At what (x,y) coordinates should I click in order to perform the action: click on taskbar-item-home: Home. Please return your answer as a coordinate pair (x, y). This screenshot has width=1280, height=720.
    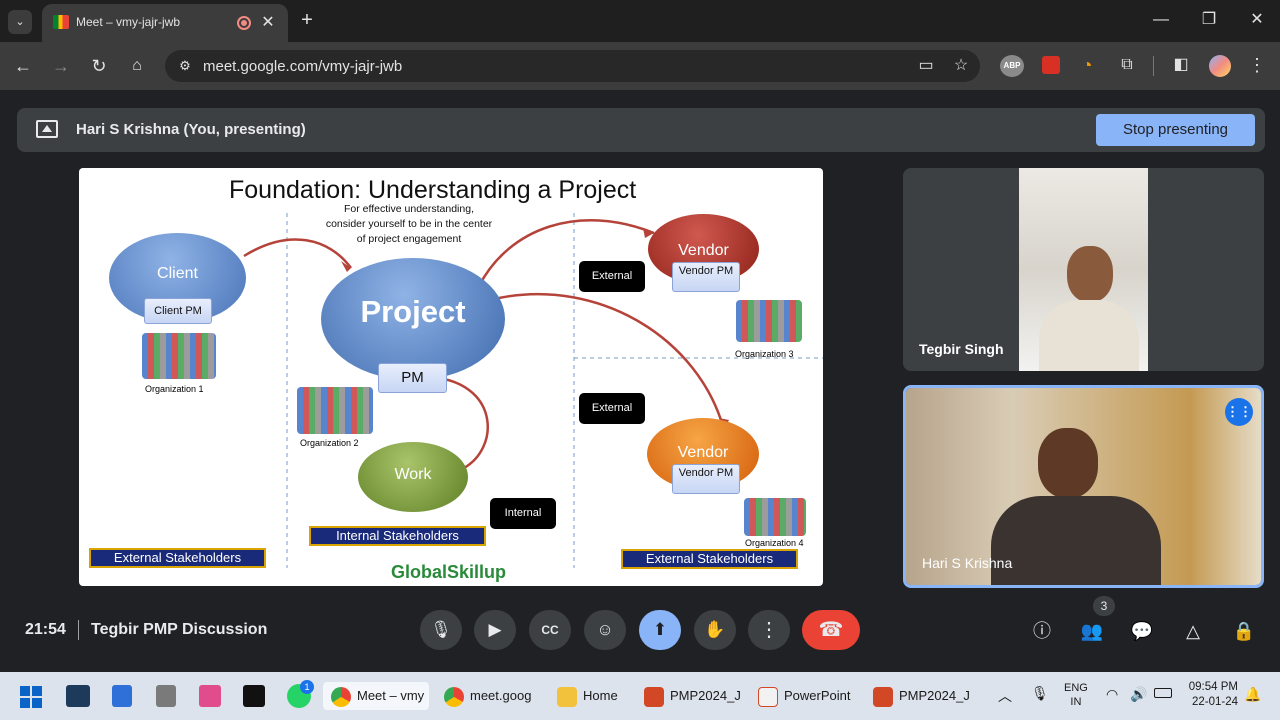
    Looking at the image, I should click on (587, 696).